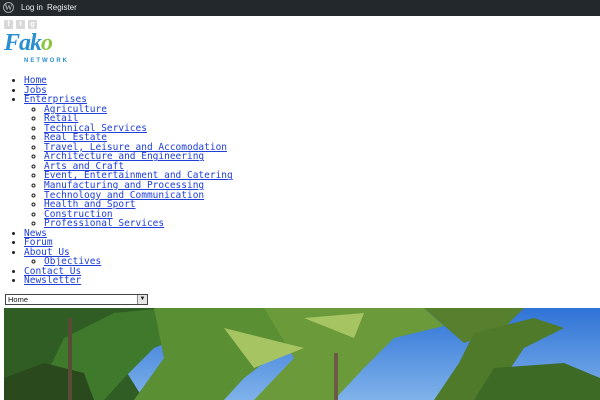 This screenshot has height=400, width=600. I want to click on menu-link-newsletter: Newsletter, so click(52, 280).